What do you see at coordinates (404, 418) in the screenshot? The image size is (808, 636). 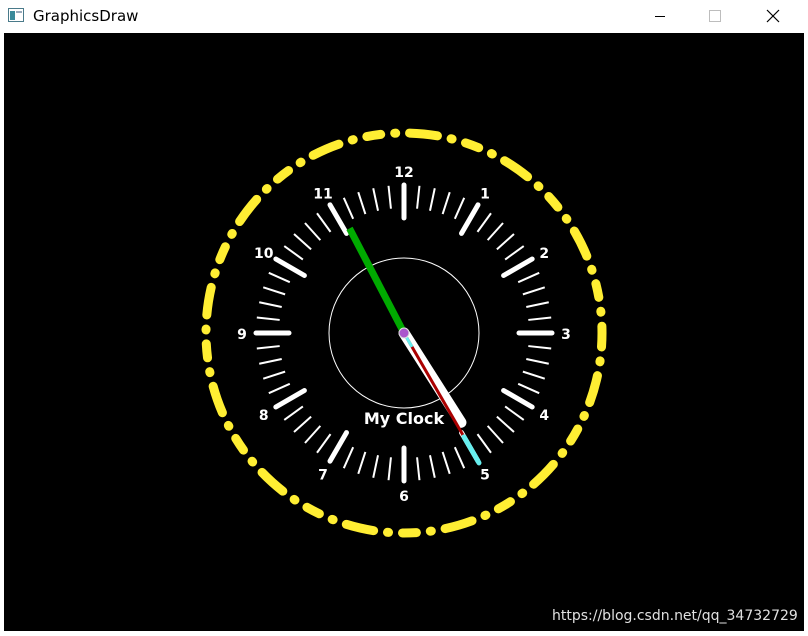 I see `clock-label: My Clock` at bounding box center [404, 418].